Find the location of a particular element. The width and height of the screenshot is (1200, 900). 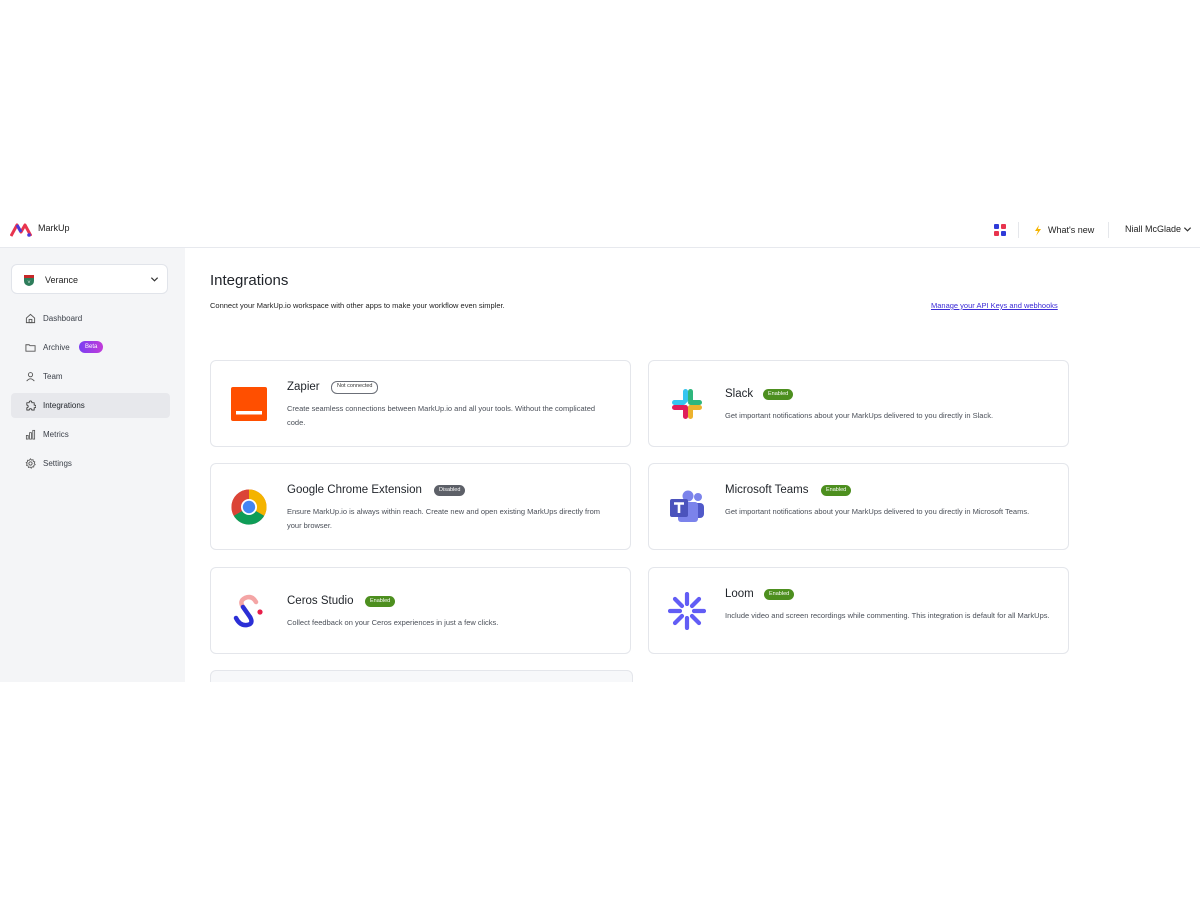

home-icon is located at coordinates (30, 318).